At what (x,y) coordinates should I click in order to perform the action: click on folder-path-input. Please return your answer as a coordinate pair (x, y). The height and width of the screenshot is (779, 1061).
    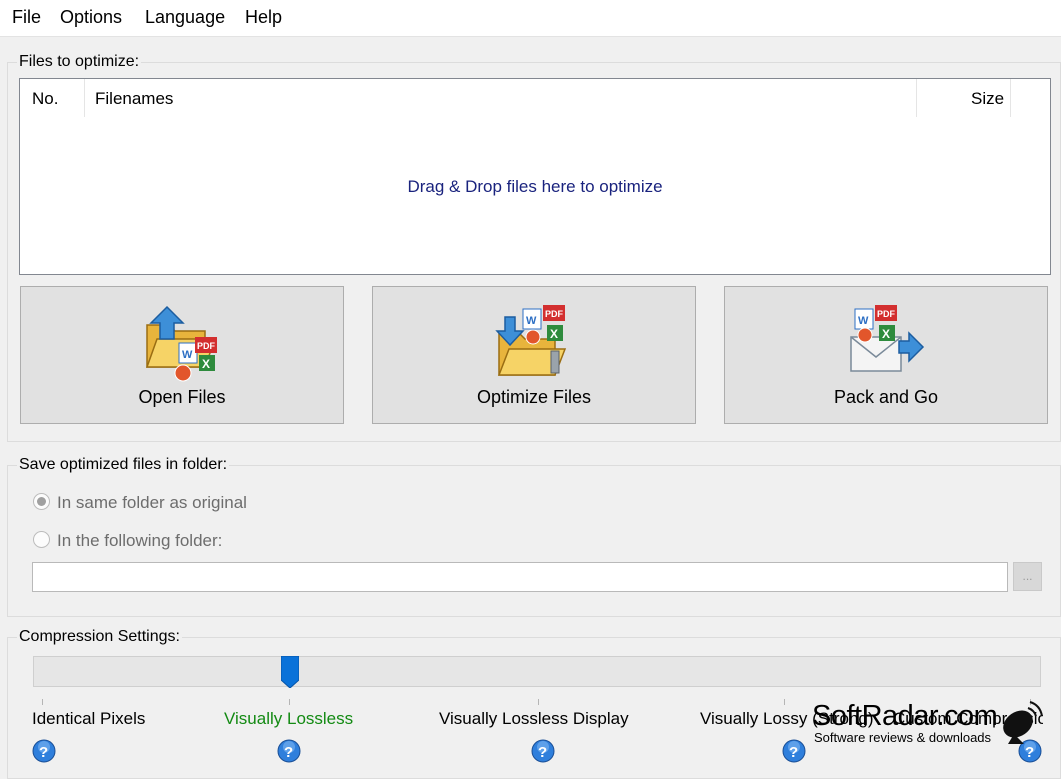
    Looking at the image, I should click on (520, 577).